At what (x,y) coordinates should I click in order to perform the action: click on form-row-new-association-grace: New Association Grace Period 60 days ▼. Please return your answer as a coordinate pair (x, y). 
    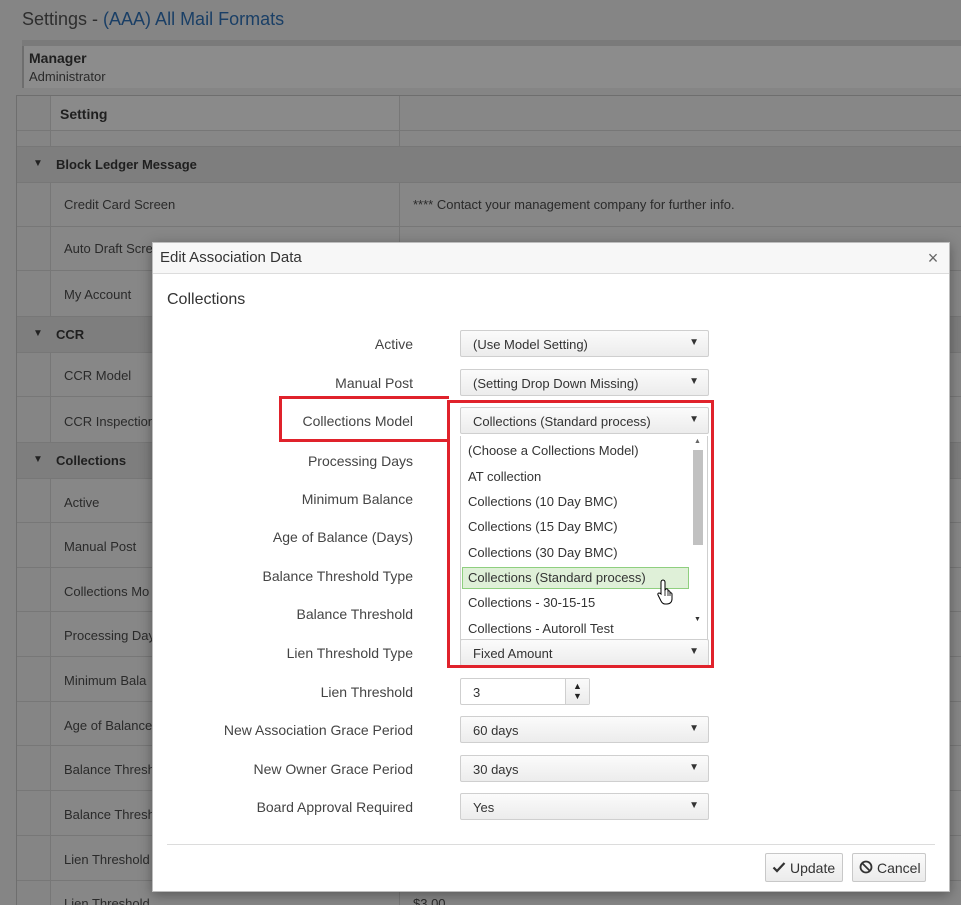
    Looking at the image, I should click on (551, 730).